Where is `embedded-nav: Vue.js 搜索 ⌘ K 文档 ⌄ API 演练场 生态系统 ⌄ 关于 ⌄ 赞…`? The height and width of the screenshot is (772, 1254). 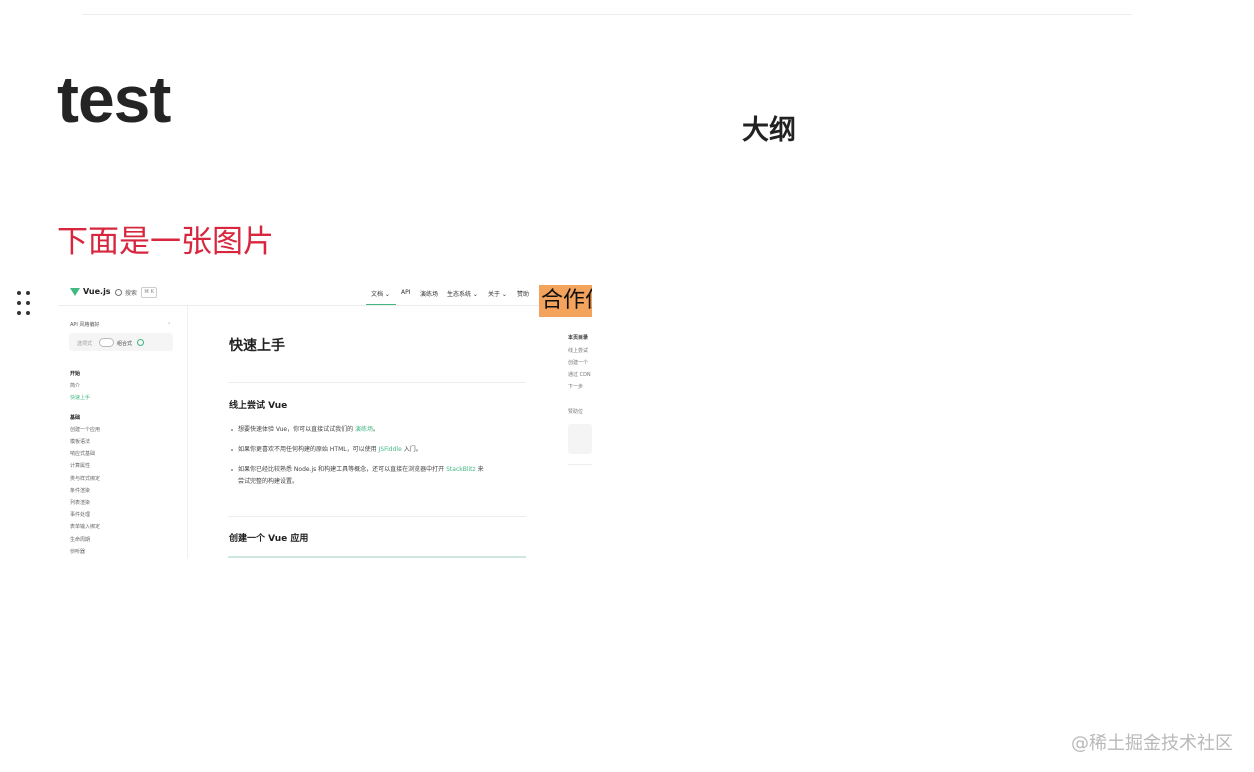 embedded-nav: Vue.js 搜索 ⌘ K 文档 ⌄ API 演练场 生态系统 ⌄ 关于 ⌄ 赞… is located at coordinates (325, 292).